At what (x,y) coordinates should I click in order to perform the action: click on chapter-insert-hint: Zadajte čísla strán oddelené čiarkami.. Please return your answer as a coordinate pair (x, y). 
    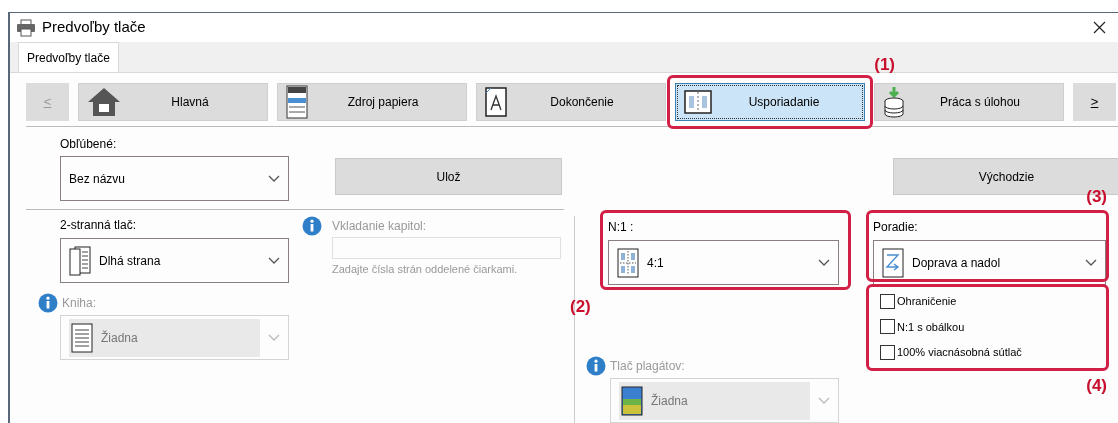
    Looking at the image, I should click on (425, 269).